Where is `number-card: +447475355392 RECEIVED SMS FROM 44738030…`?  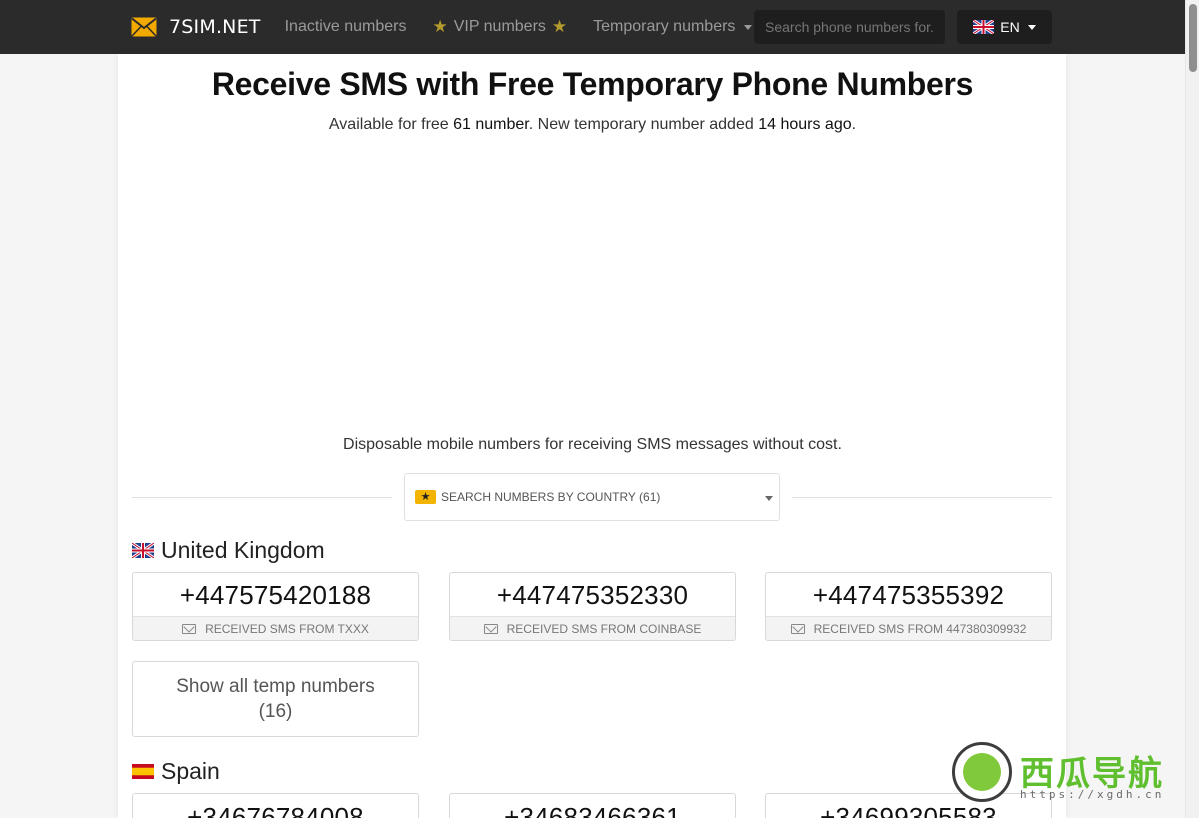 number-card: +447475355392 RECEIVED SMS FROM 44738030… is located at coordinates (908, 606).